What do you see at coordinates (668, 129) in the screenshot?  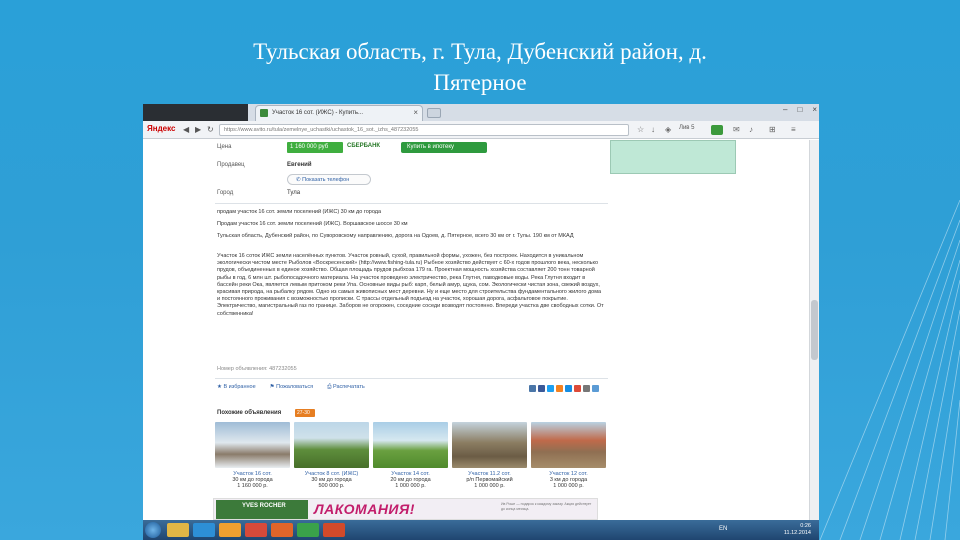 I see `shield-icon: ◈` at bounding box center [668, 129].